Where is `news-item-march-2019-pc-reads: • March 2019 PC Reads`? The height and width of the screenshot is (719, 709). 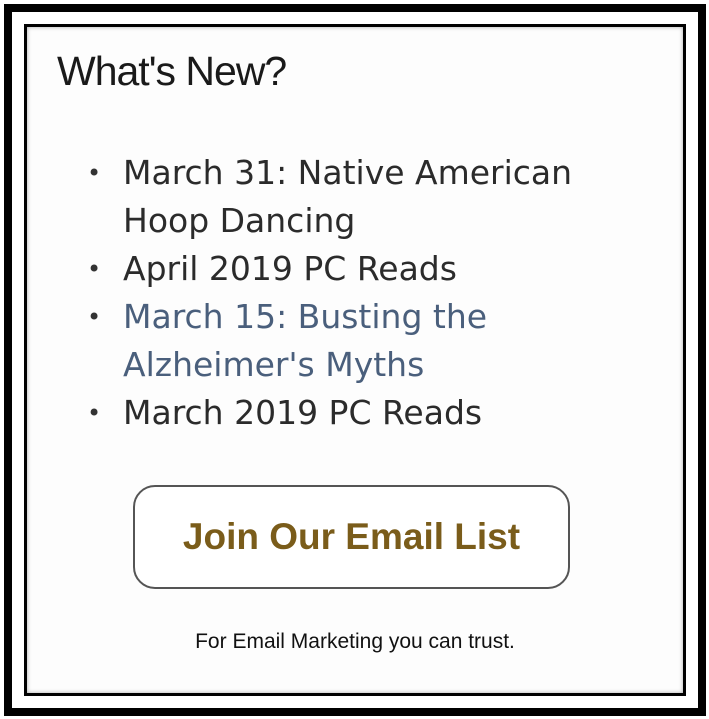
news-item-march-2019-pc-reads: • March 2019 PC Reads is located at coordinates (357, 413).